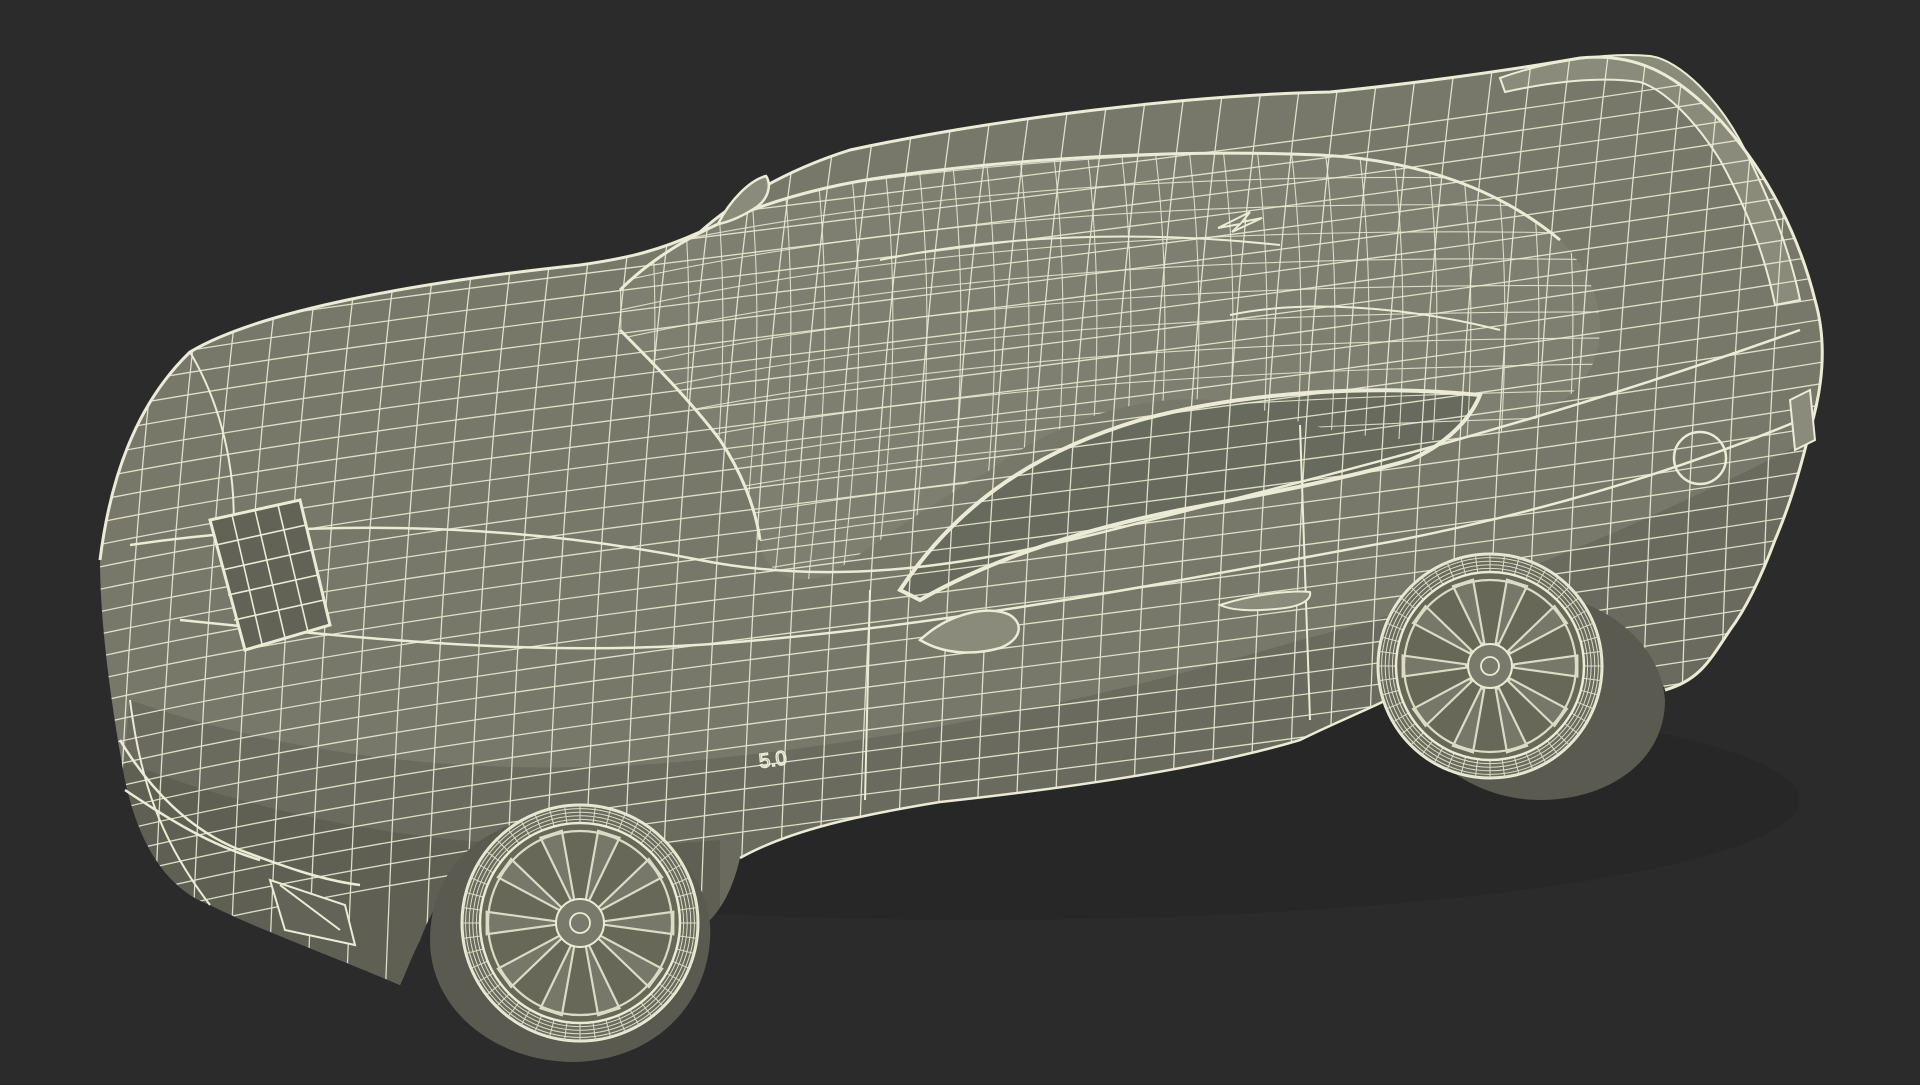  I want to click on rear-lamp, so click(1802, 420).